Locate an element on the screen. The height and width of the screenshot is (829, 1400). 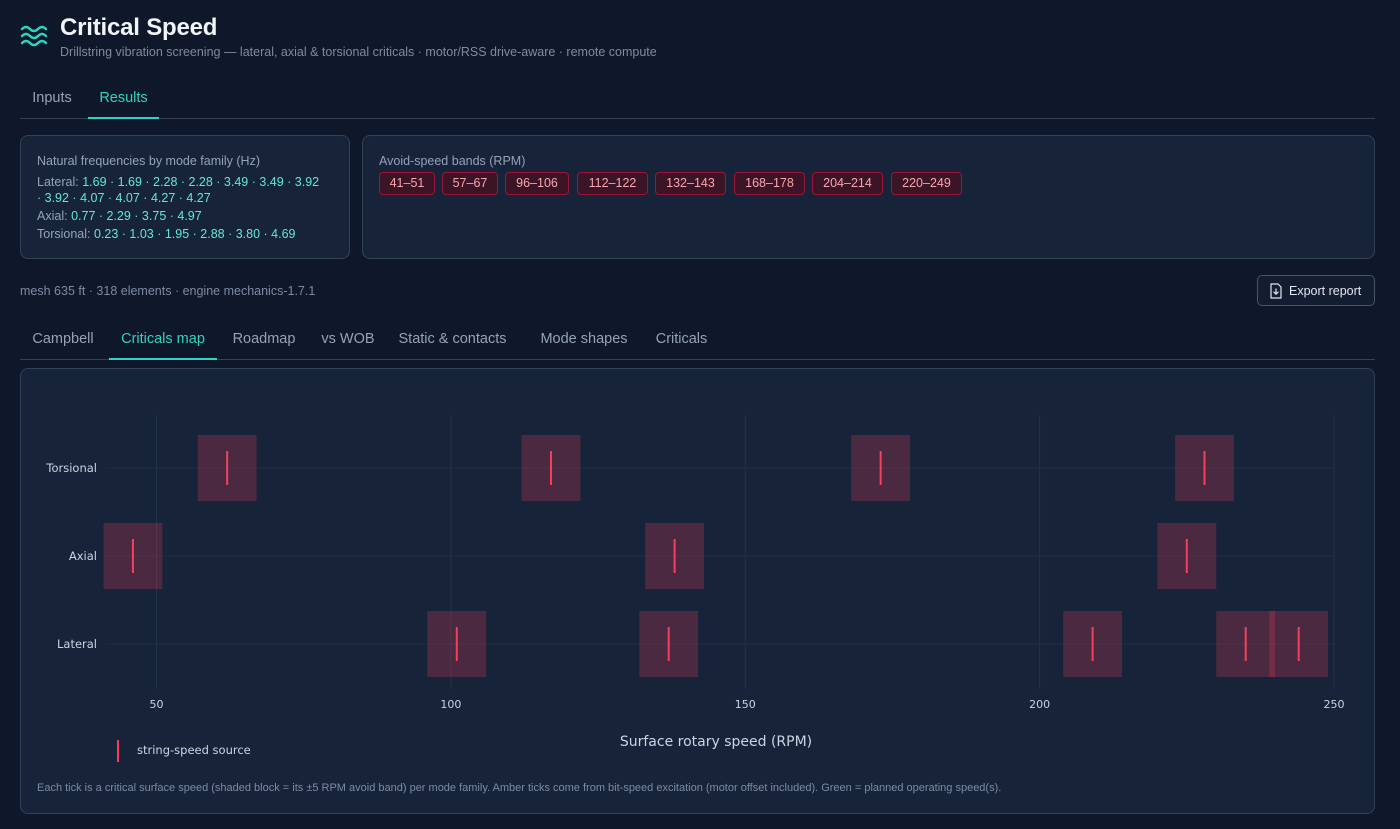
lateral-values-cont: · 3.92 · 4.07 · 4.07 · 4.27 · 4.27 is located at coordinates (124, 198).